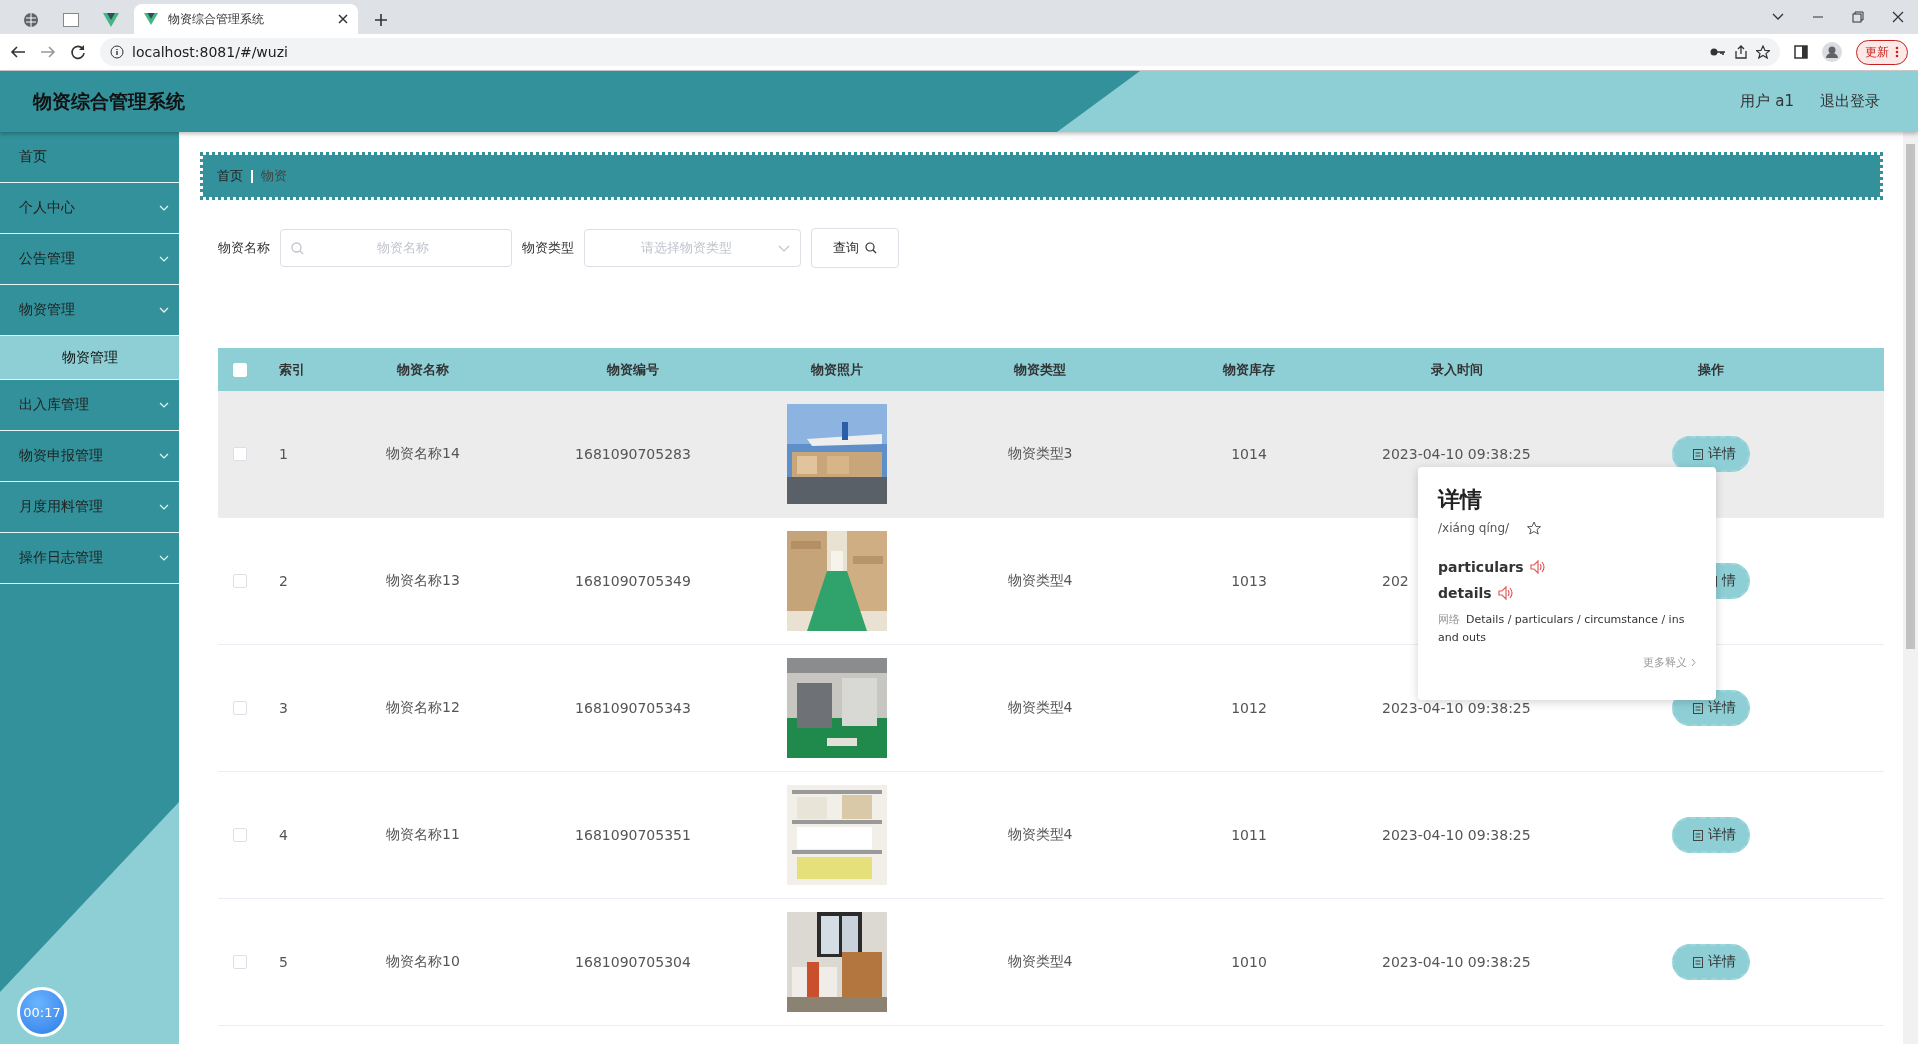 Image resolution: width=1918 pixels, height=1044 pixels. What do you see at coordinates (109, 101) in the screenshot?
I see `app-title: 物资综合管理系统` at bounding box center [109, 101].